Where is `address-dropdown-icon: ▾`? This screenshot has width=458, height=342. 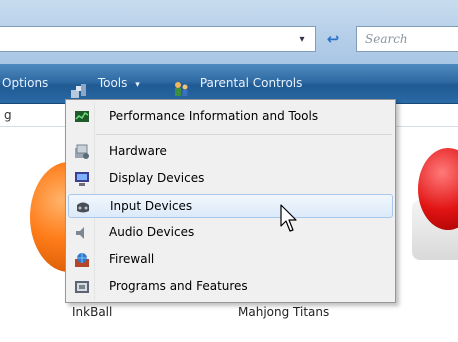 address-dropdown-icon: ▾ is located at coordinates (302, 40).